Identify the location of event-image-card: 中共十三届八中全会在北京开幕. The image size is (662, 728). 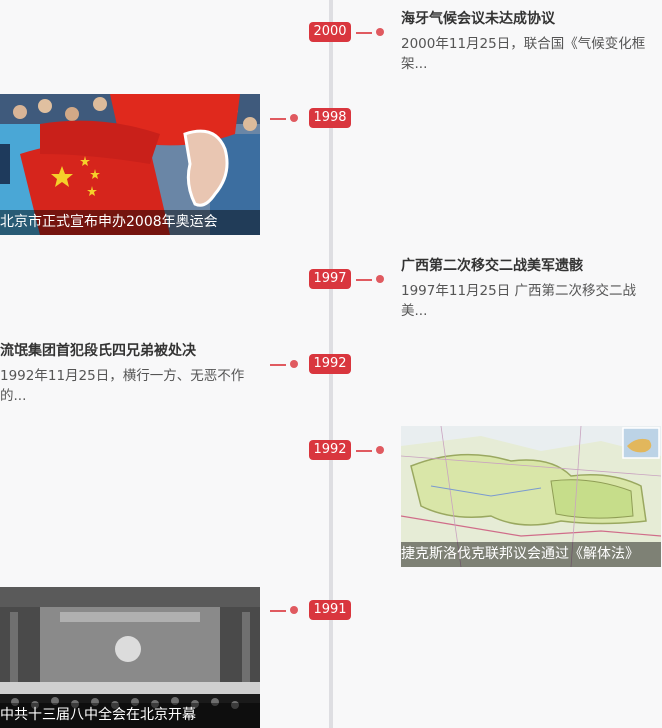
(130, 657).